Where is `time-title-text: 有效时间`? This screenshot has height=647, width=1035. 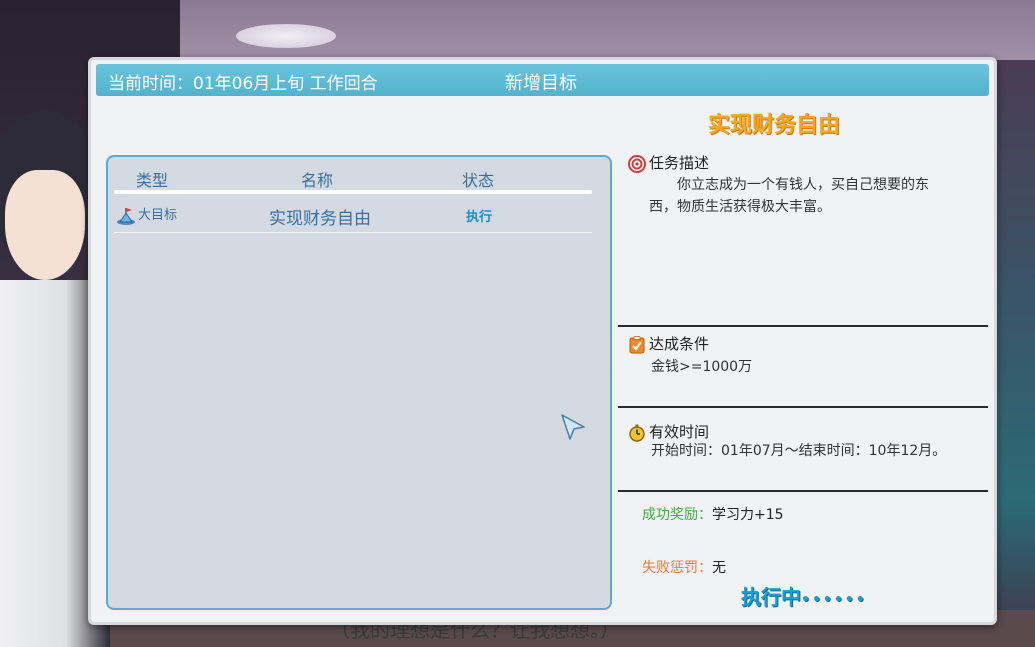 time-title-text: 有效时间 is located at coordinates (679, 432).